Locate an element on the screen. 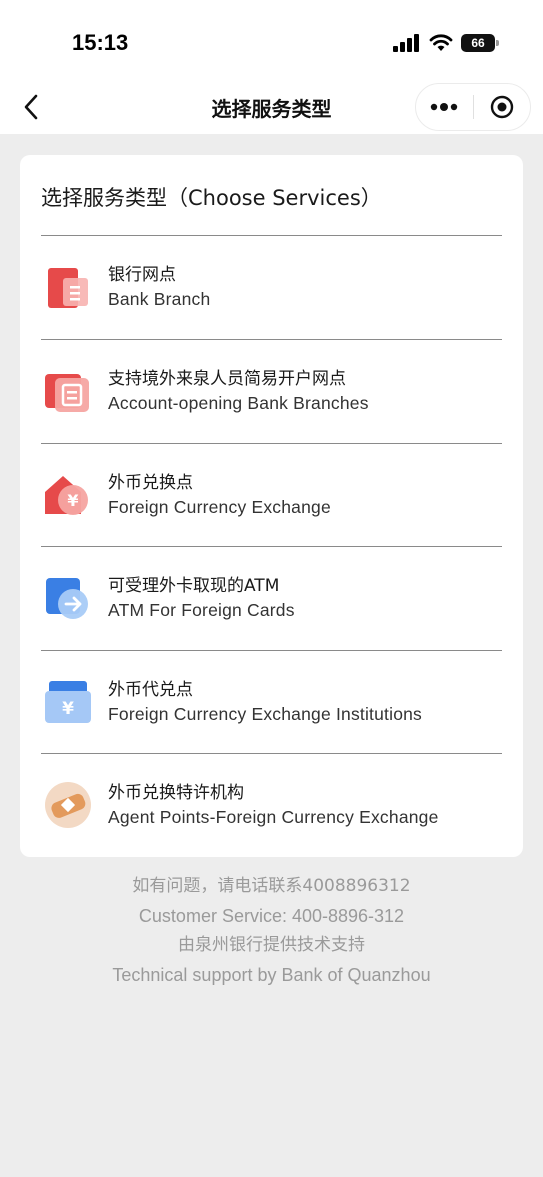 Image resolution: width=543 pixels, height=1177 pixels. service-label-cn: 可受理外卡取现的ATM is located at coordinates (194, 586).